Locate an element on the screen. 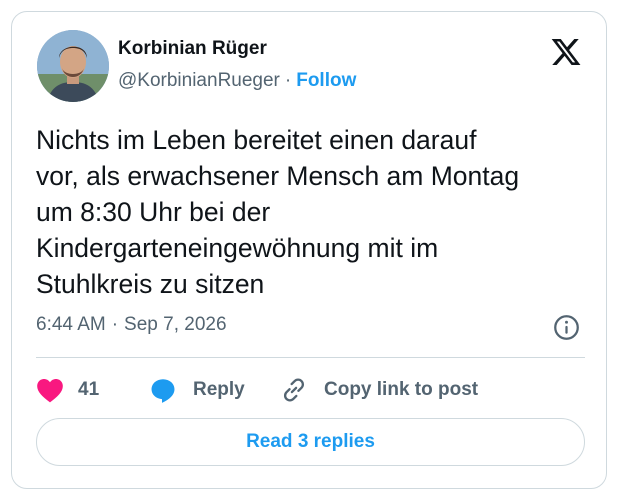 Image resolution: width=620 pixels, height=502 pixels. author-handle: @KorbinianRueger is located at coordinates (199, 80).